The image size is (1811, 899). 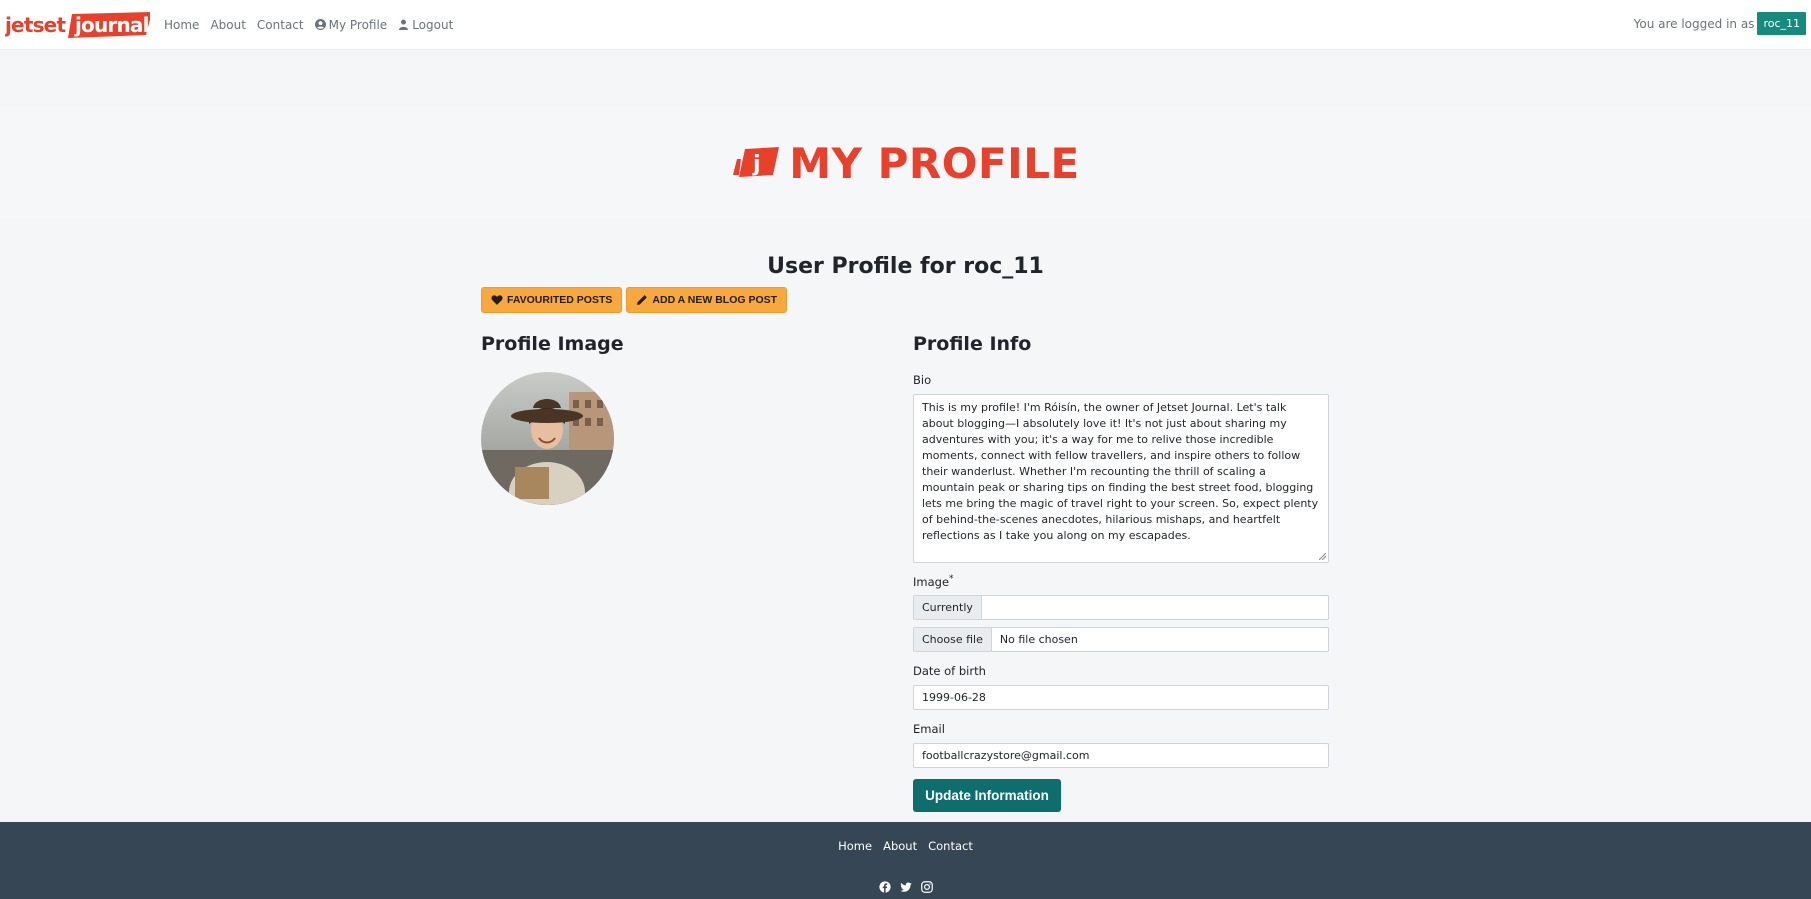 I want to click on image-label: Image*, so click(x=933, y=581).